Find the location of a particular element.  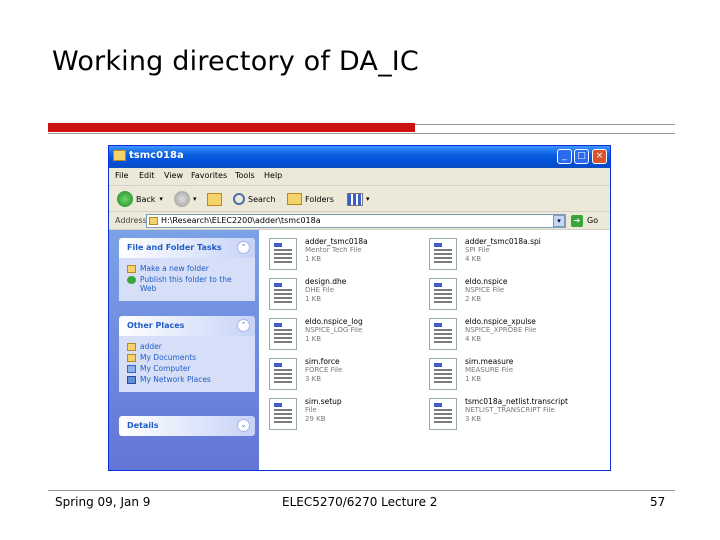

place-my-documents: My Documents is located at coordinates (188, 357).